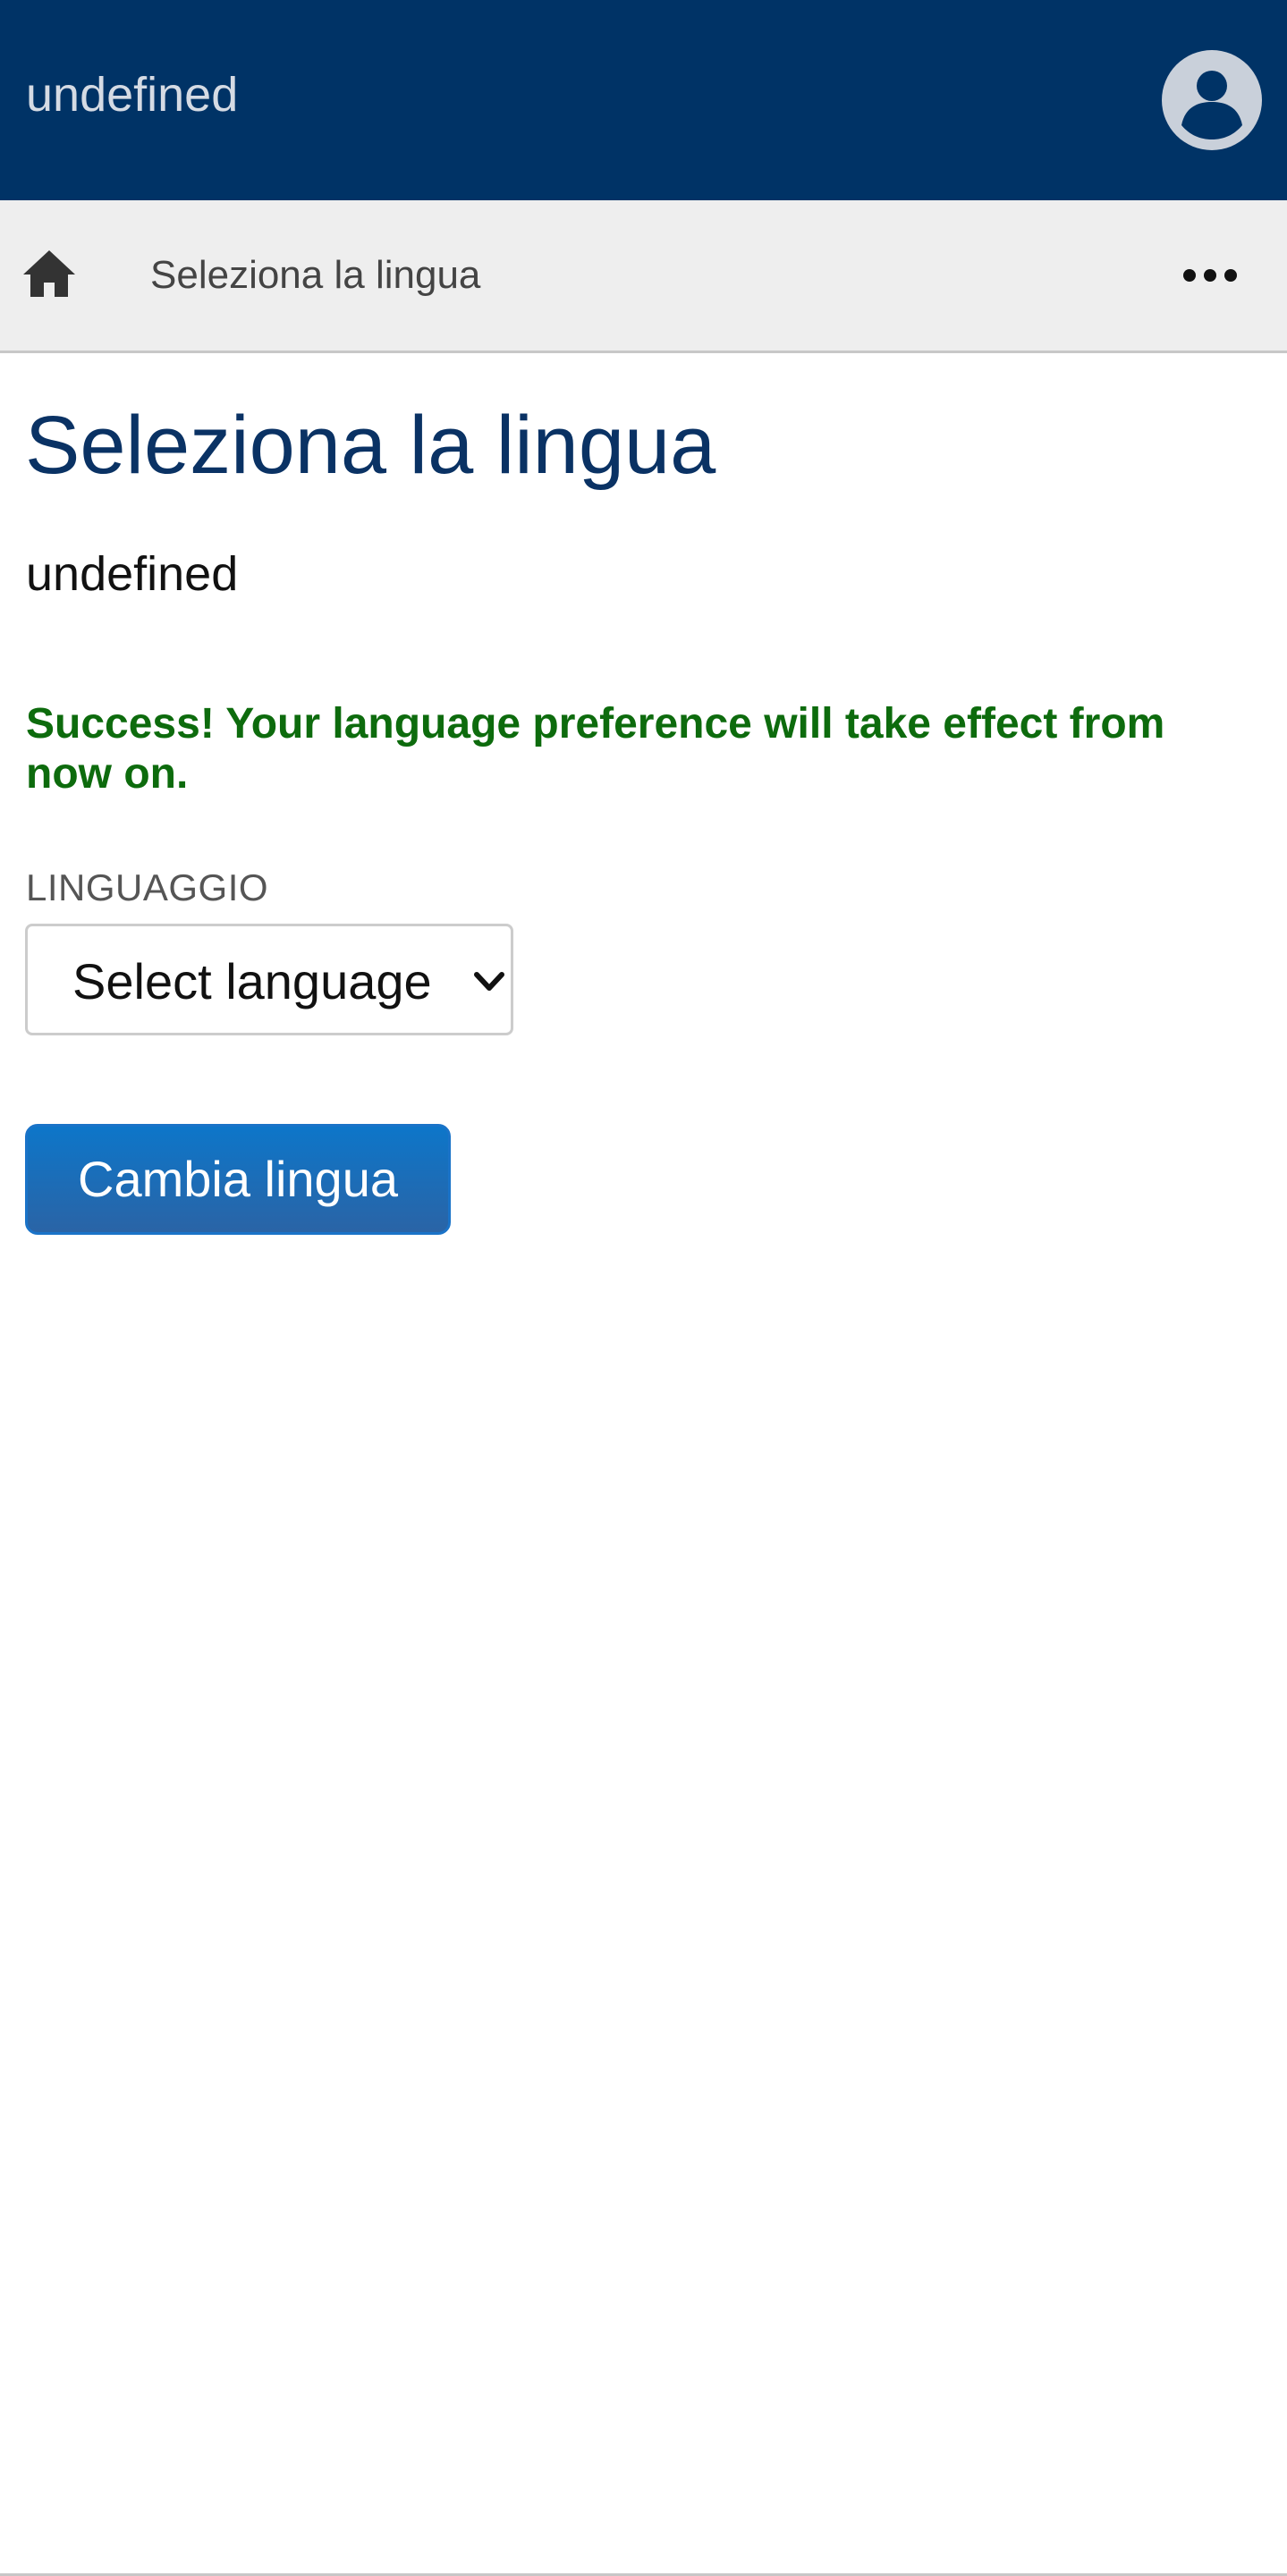 Image resolution: width=1287 pixels, height=2576 pixels. I want to click on home-button, so click(50, 273).